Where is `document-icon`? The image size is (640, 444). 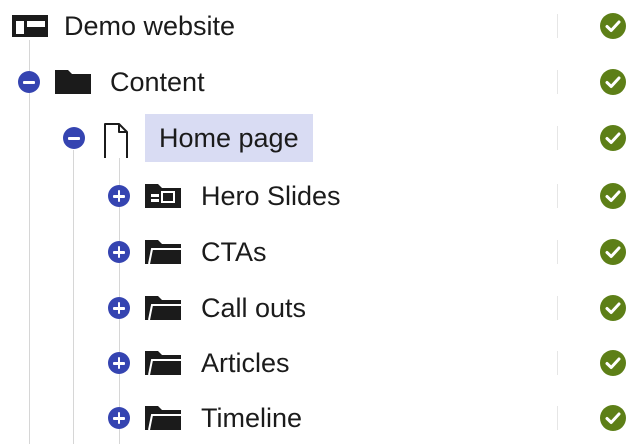 document-icon is located at coordinates (116, 140).